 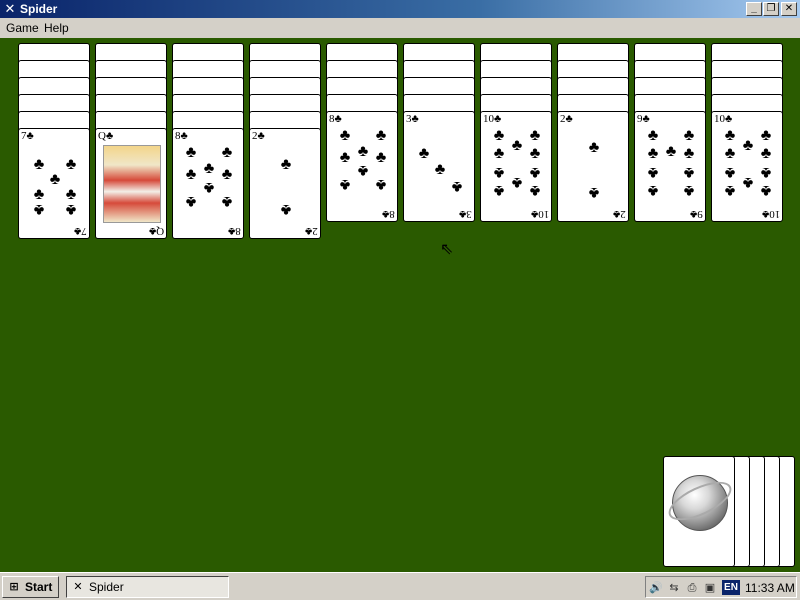 I want to click on task-label: Spider, so click(x=106, y=587).